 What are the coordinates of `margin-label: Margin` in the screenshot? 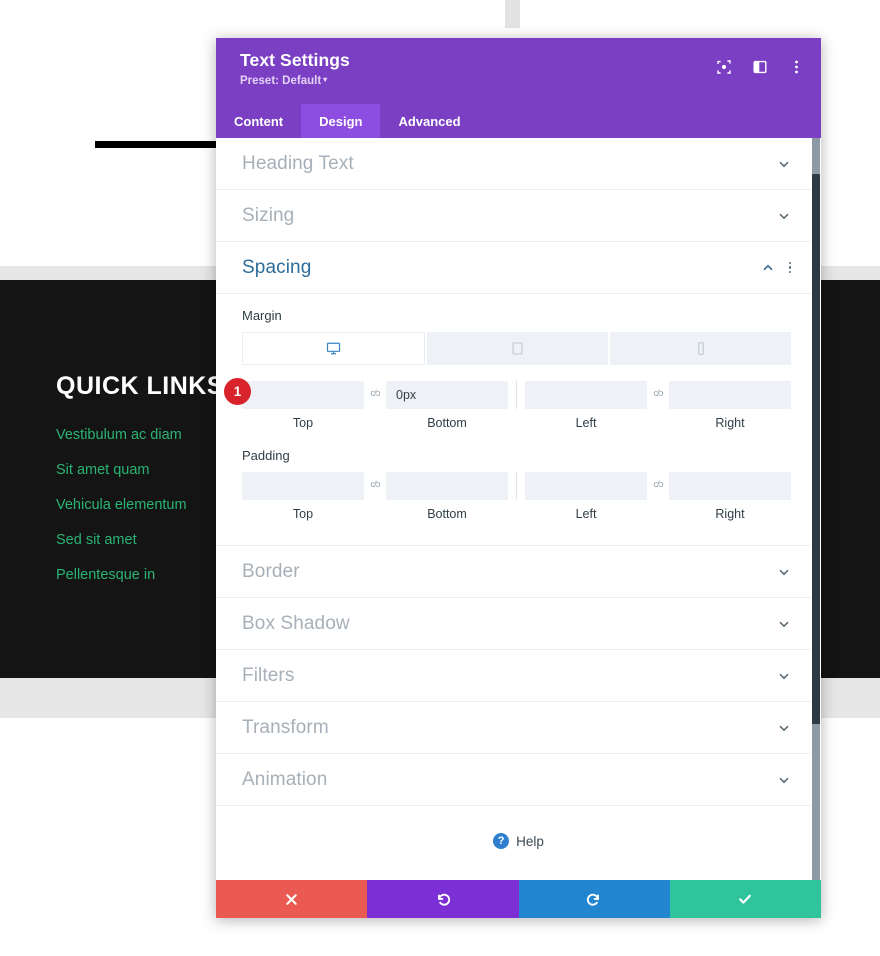 It's located at (262, 315).